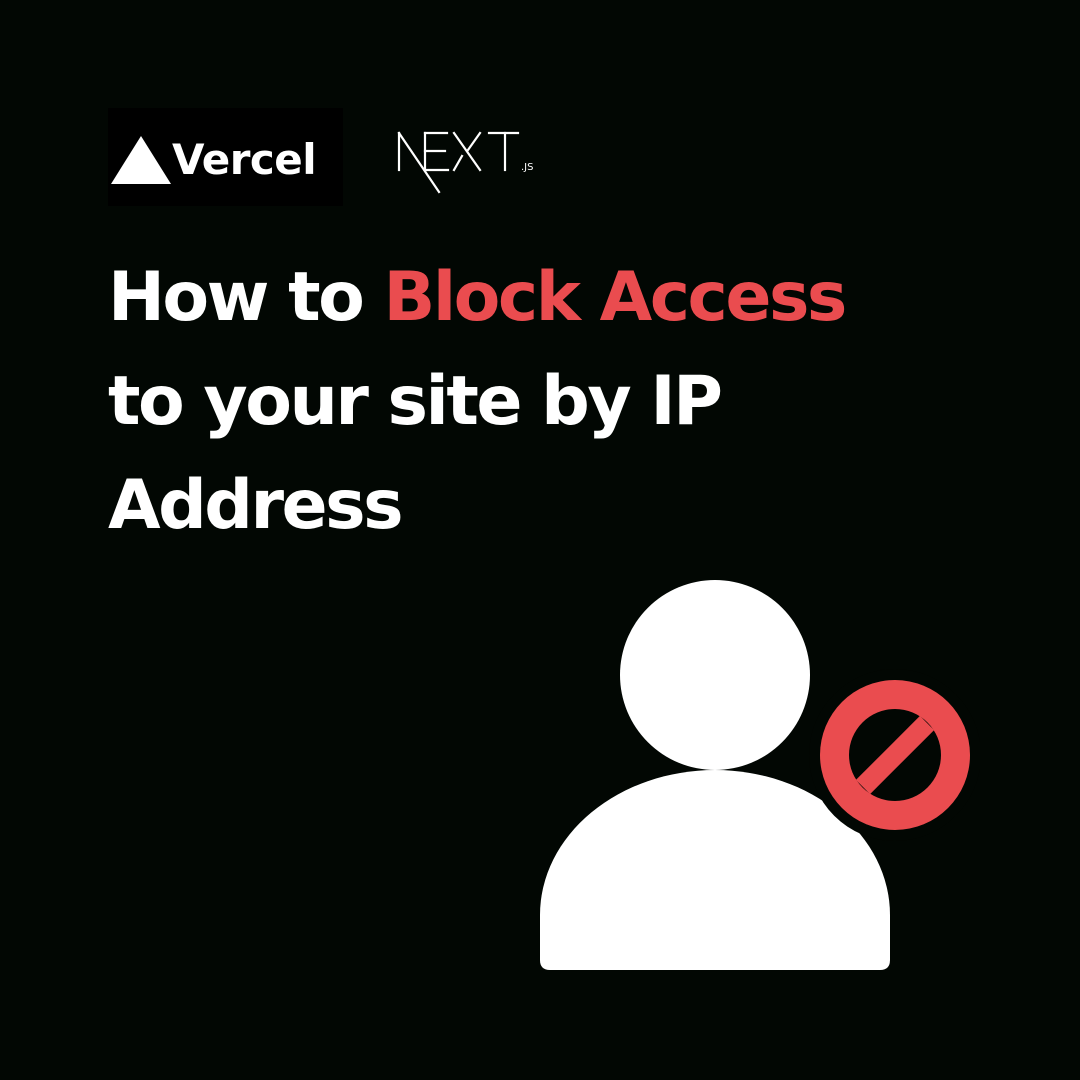 This screenshot has width=1080, height=1080. What do you see at coordinates (615, 297) in the screenshot?
I see `headline-highlight: Block Access` at bounding box center [615, 297].